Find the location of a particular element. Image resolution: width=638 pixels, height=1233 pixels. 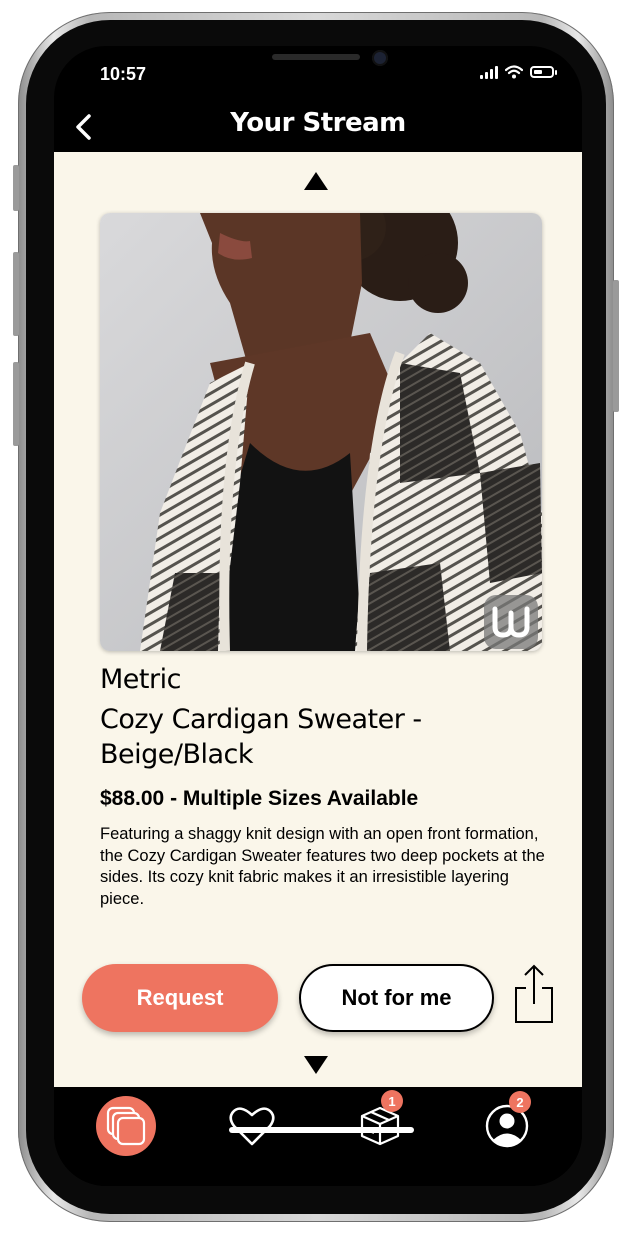

previous-item-button is located at coordinates (316, 181).